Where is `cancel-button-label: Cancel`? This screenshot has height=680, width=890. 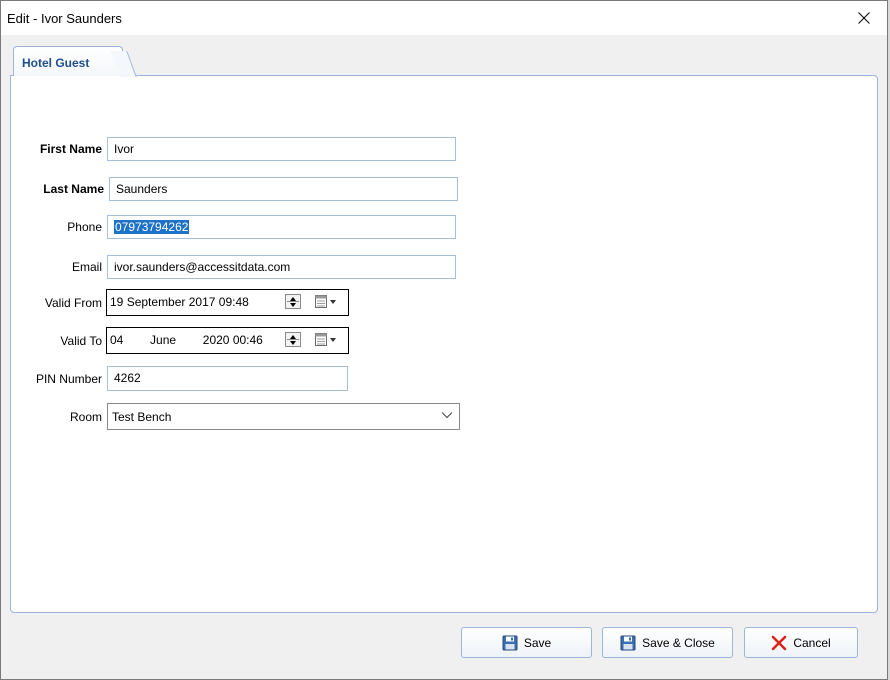
cancel-button-label: Cancel is located at coordinates (812, 642).